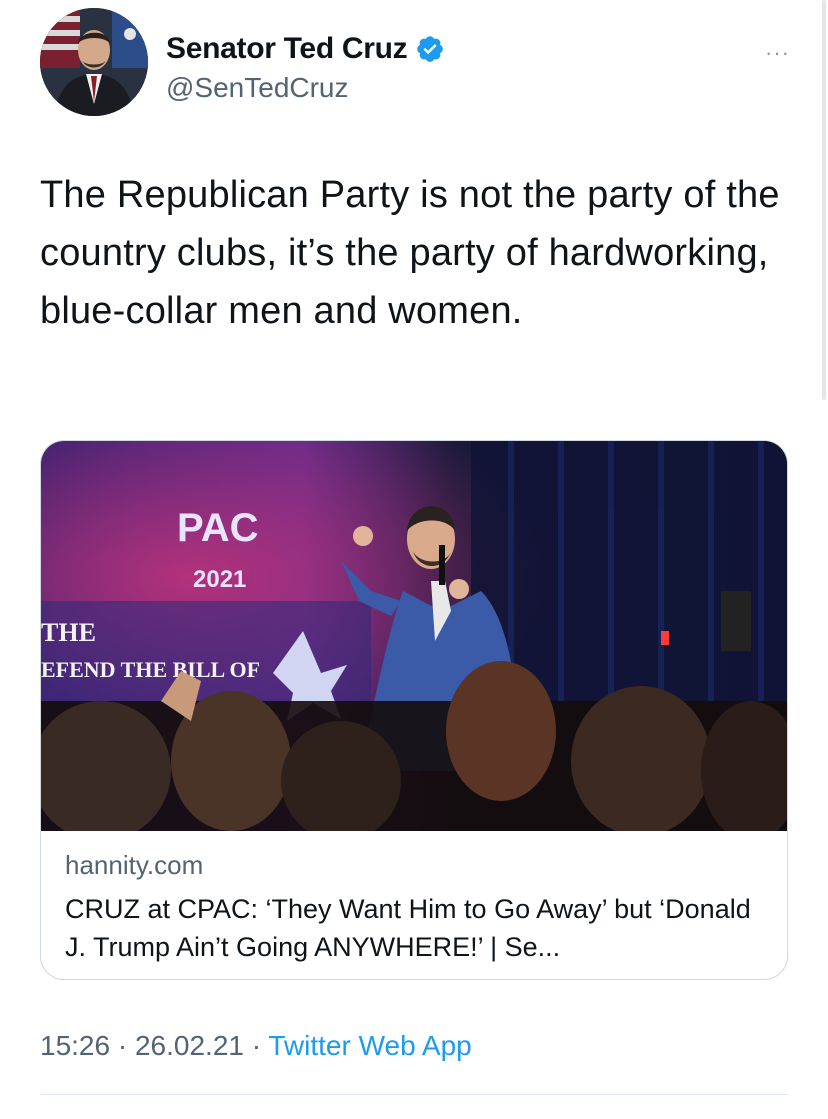  Describe the element at coordinates (414, 1094) in the screenshot. I see `divider` at that location.